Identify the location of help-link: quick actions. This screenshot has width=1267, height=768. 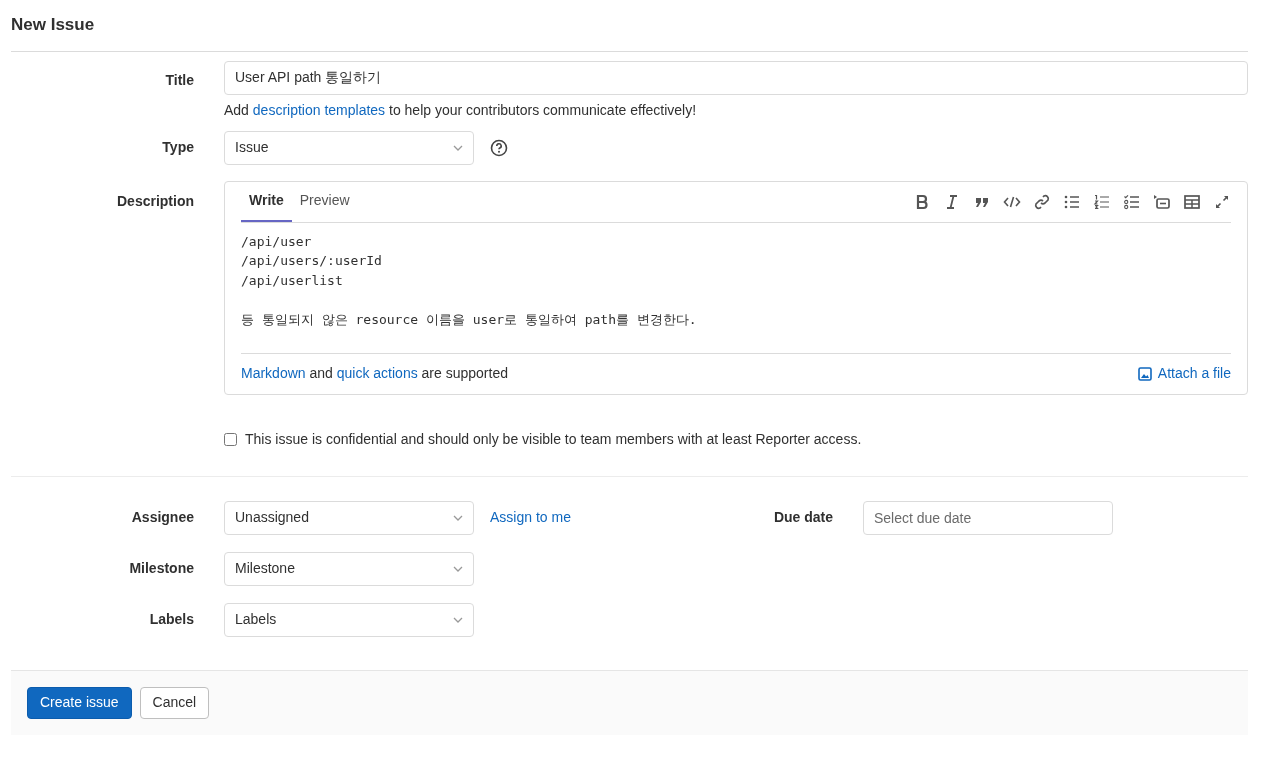
(377, 373).